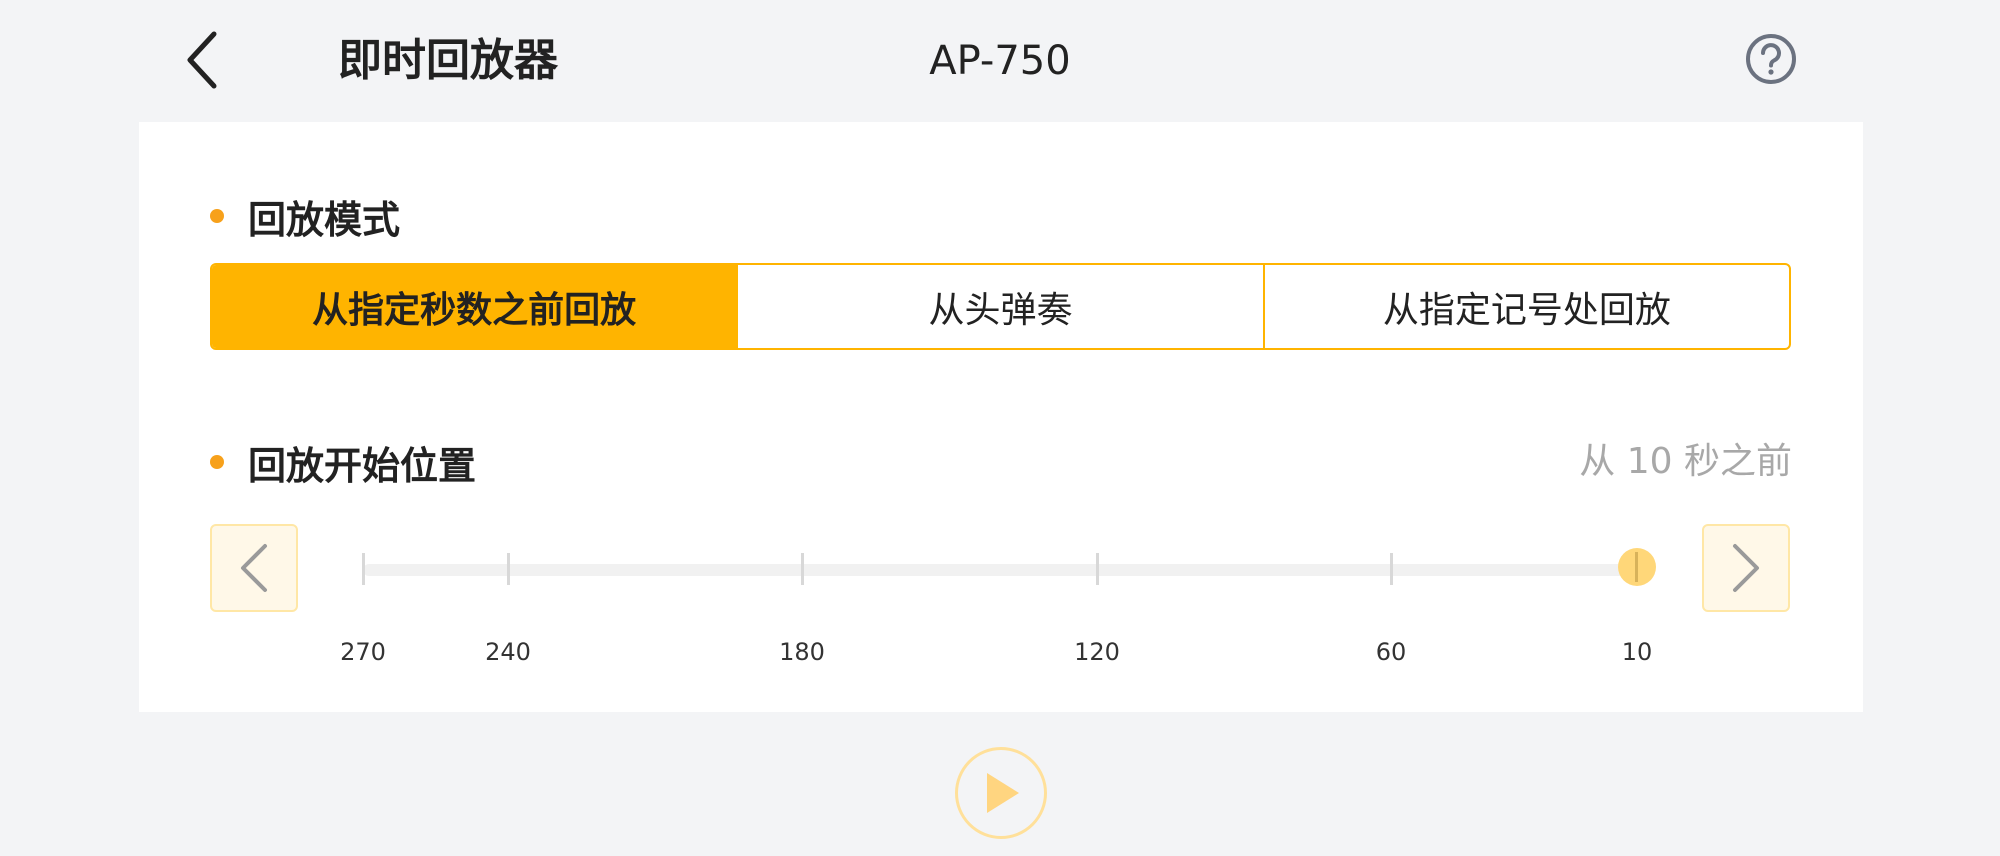 The image size is (2000, 856). I want to click on playback-mode-segmented-control: 从指定秒数之前回放 从头弹奏 从指定记号处回放, so click(1000, 306).